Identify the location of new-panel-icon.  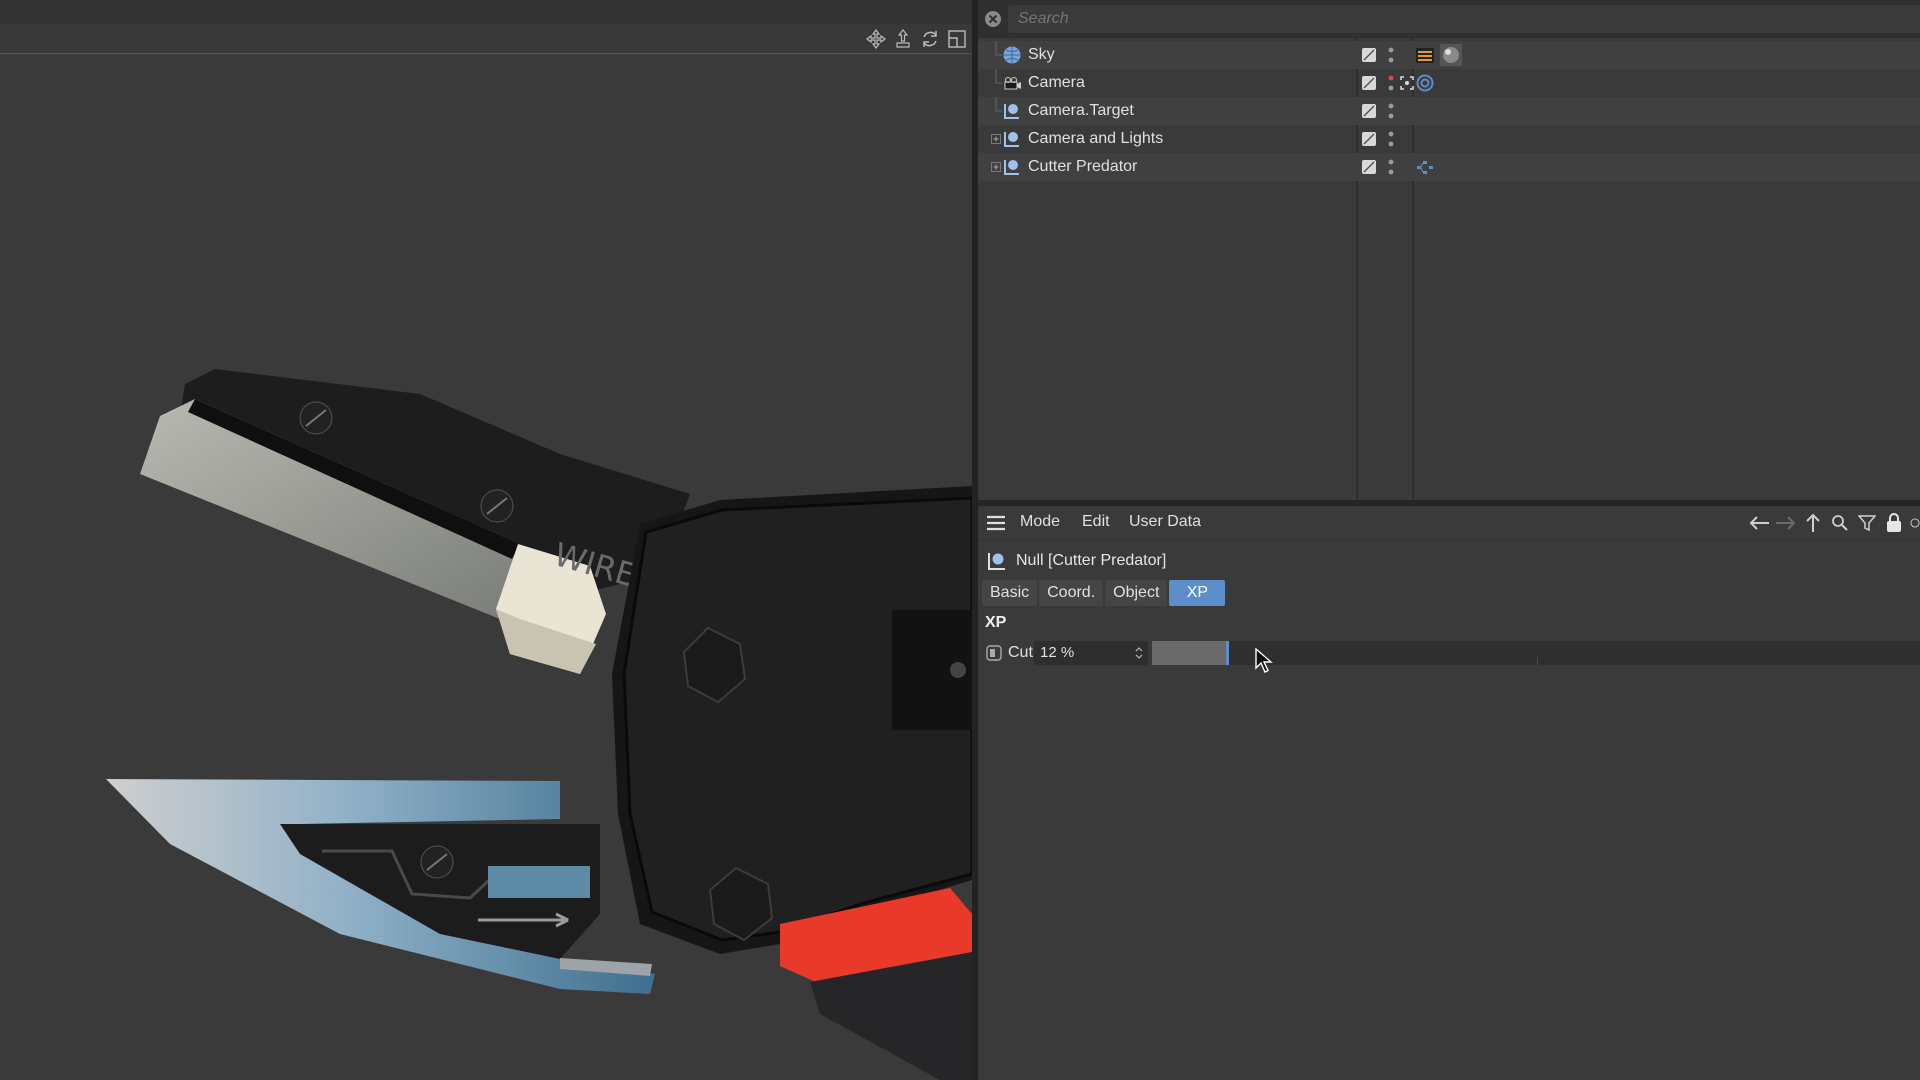
(1915, 523).